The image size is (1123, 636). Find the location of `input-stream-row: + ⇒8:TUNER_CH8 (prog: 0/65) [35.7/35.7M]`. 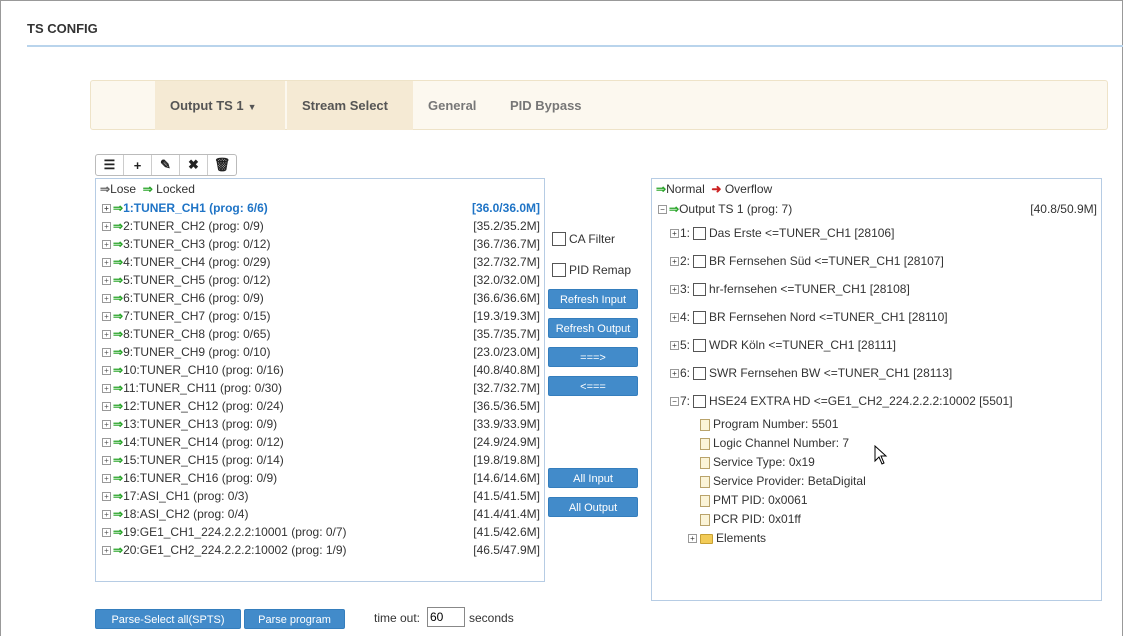

input-stream-row: + ⇒8:TUNER_CH8 (prog: 0/65) [35.7/35.7M] is located at coordinates (320, 334).